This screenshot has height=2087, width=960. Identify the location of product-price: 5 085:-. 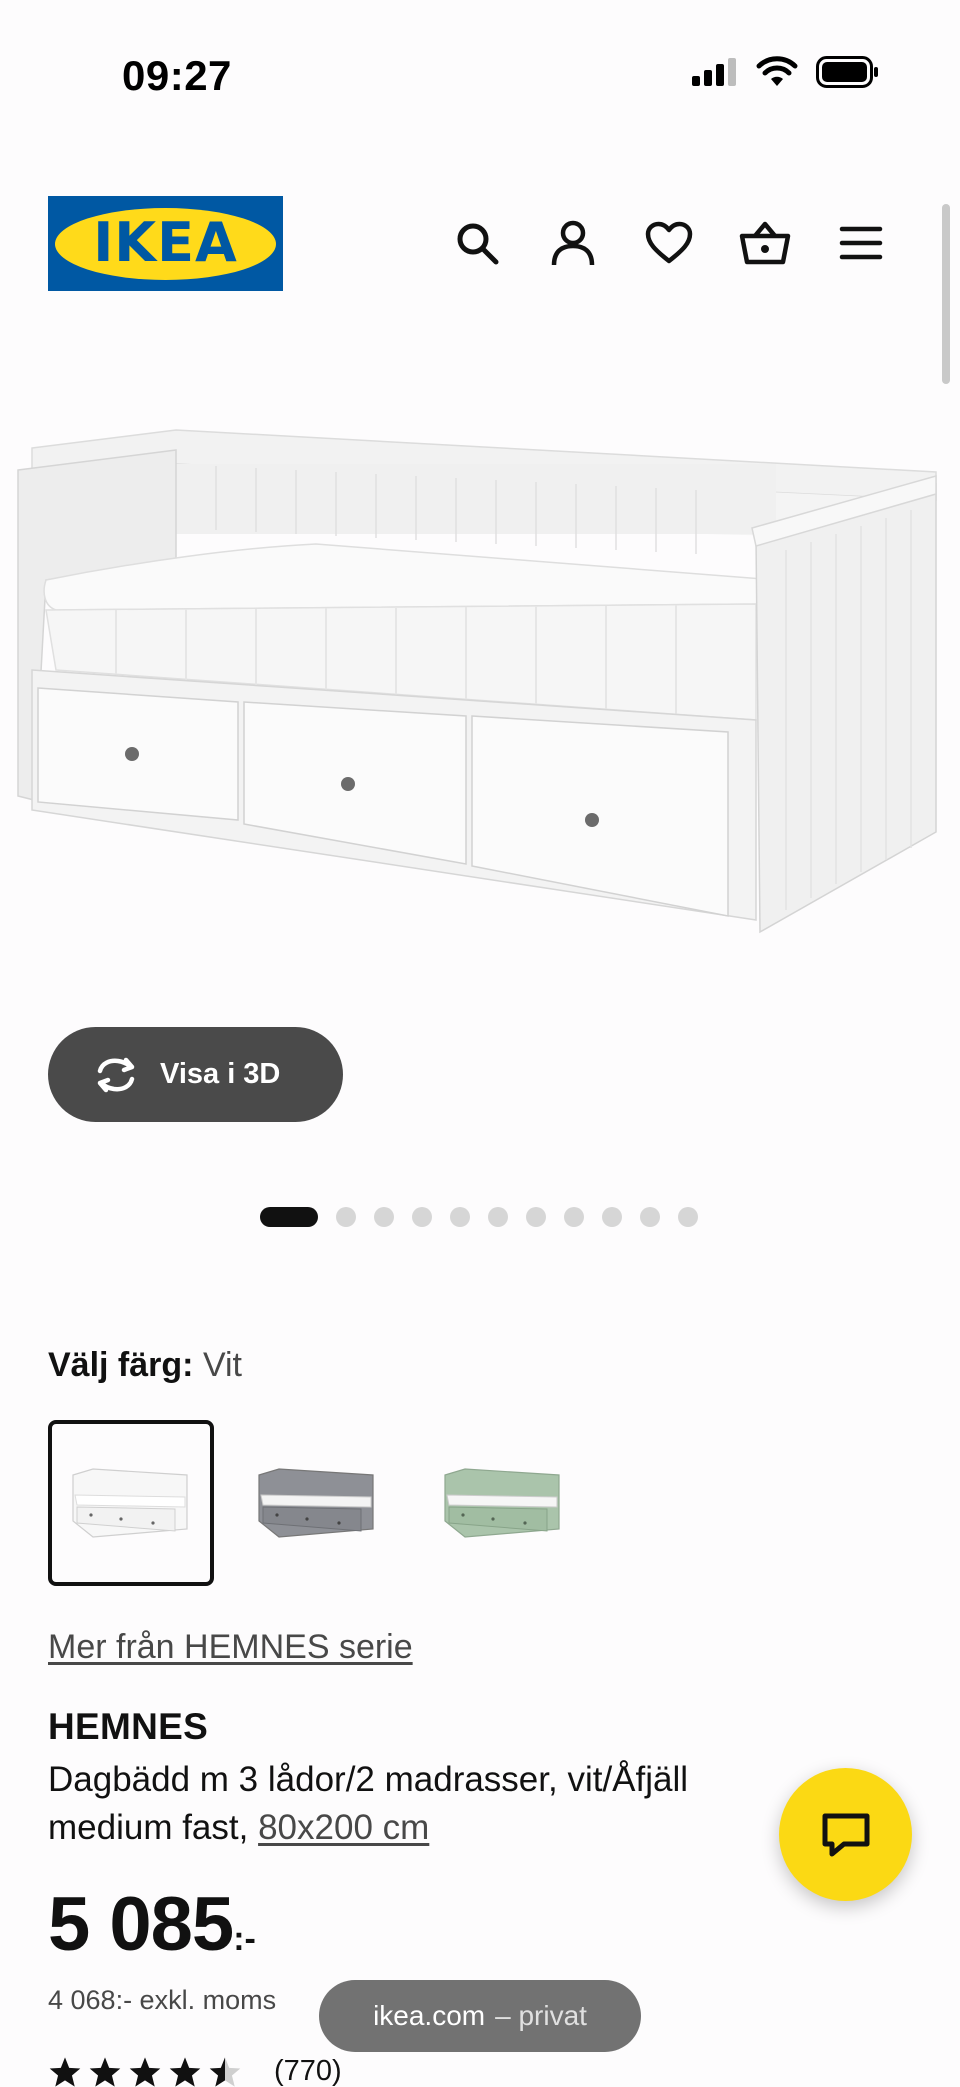
(152, 1932).